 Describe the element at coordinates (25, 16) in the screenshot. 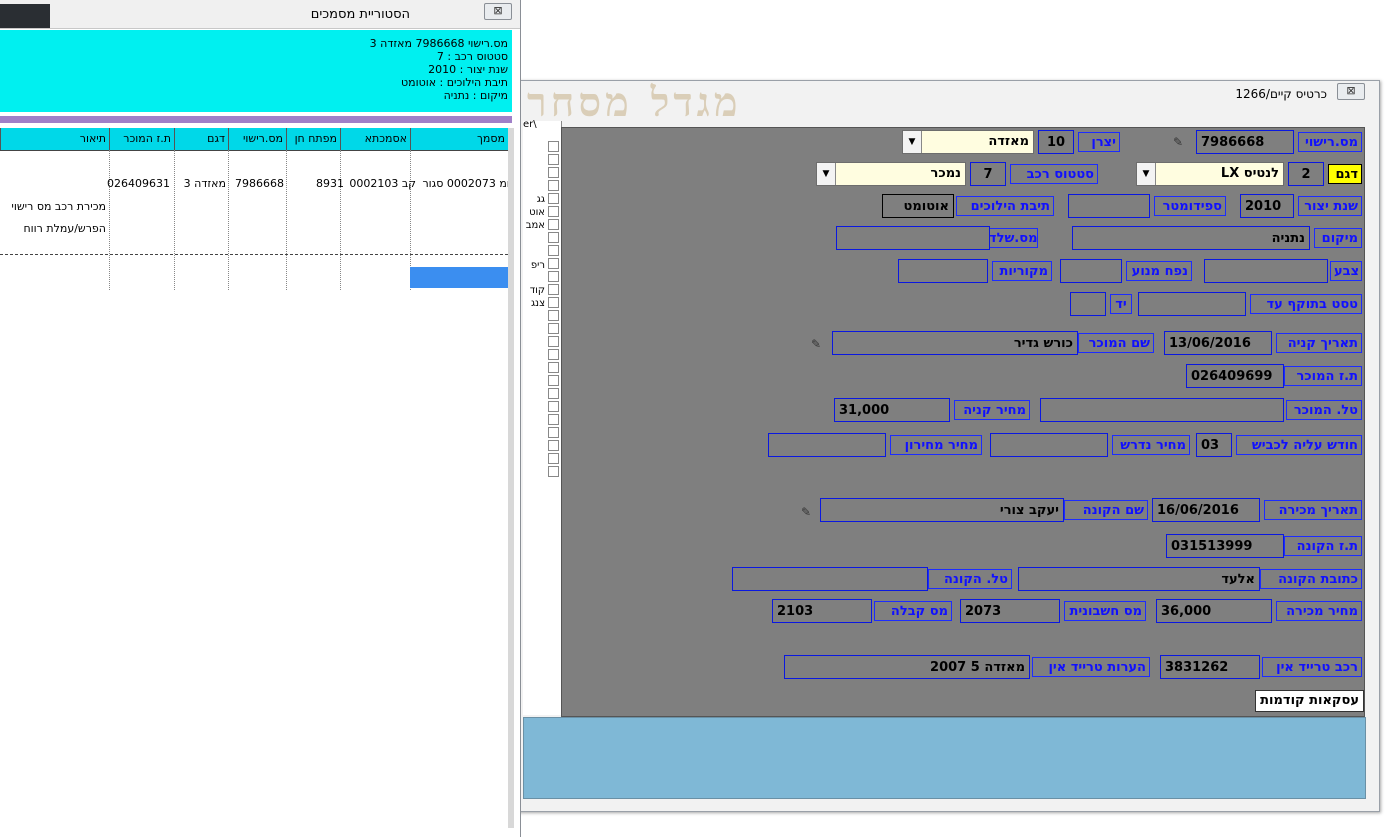

I see `taskbar-fragment` at that location.